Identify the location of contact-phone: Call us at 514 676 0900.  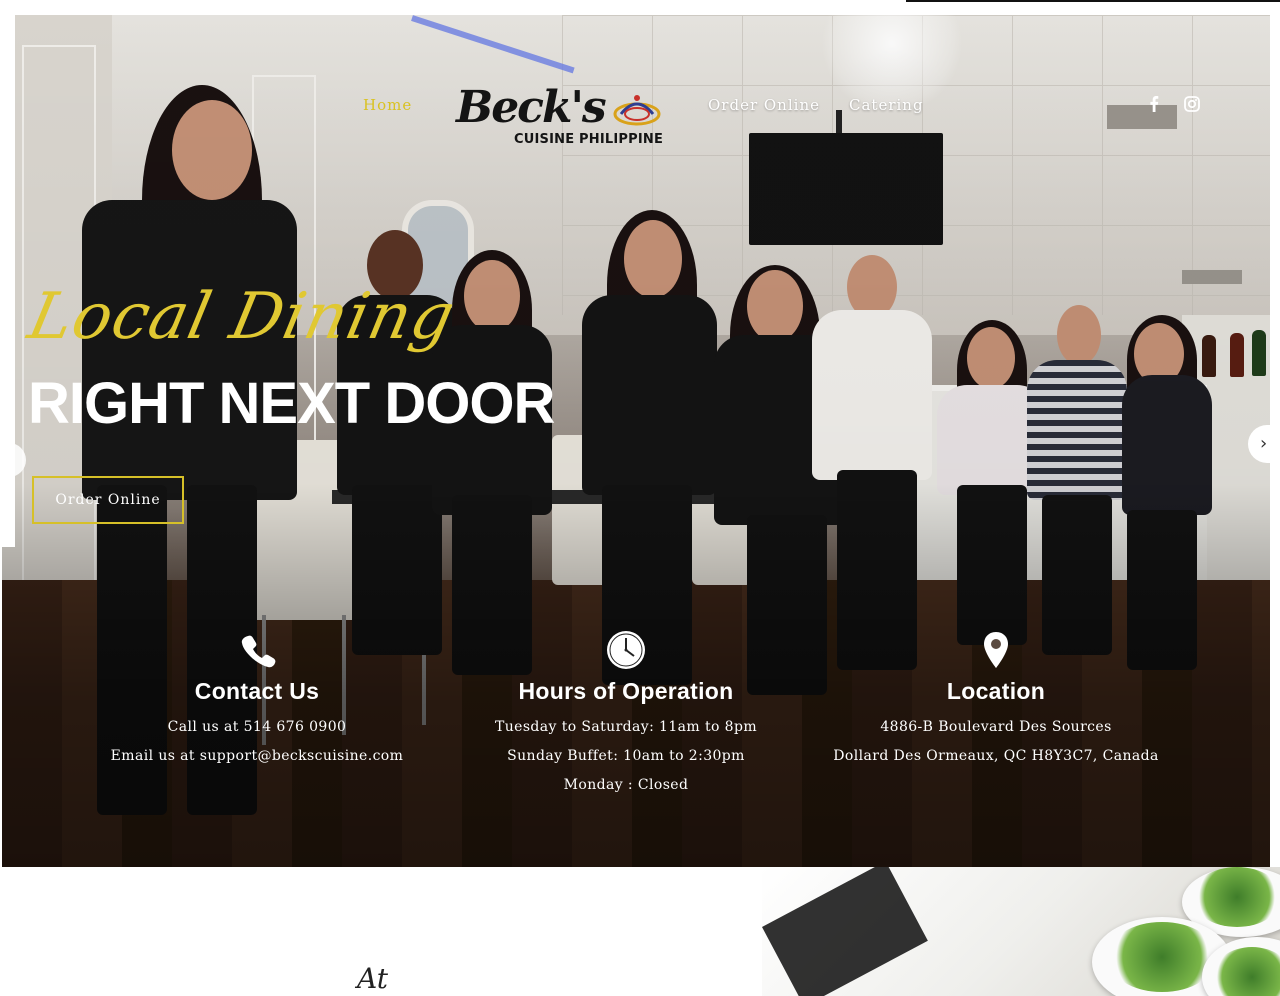
(257, 727).